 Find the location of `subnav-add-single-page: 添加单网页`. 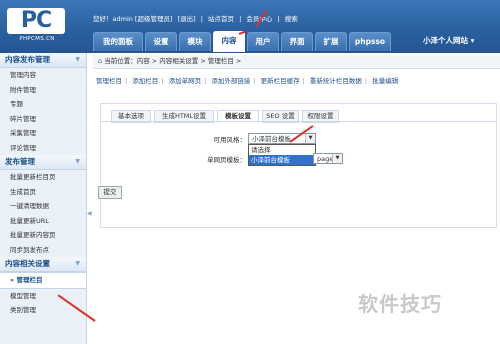

subnav-add-single-page: 添加单网页 is located at coordinates (185, 81).